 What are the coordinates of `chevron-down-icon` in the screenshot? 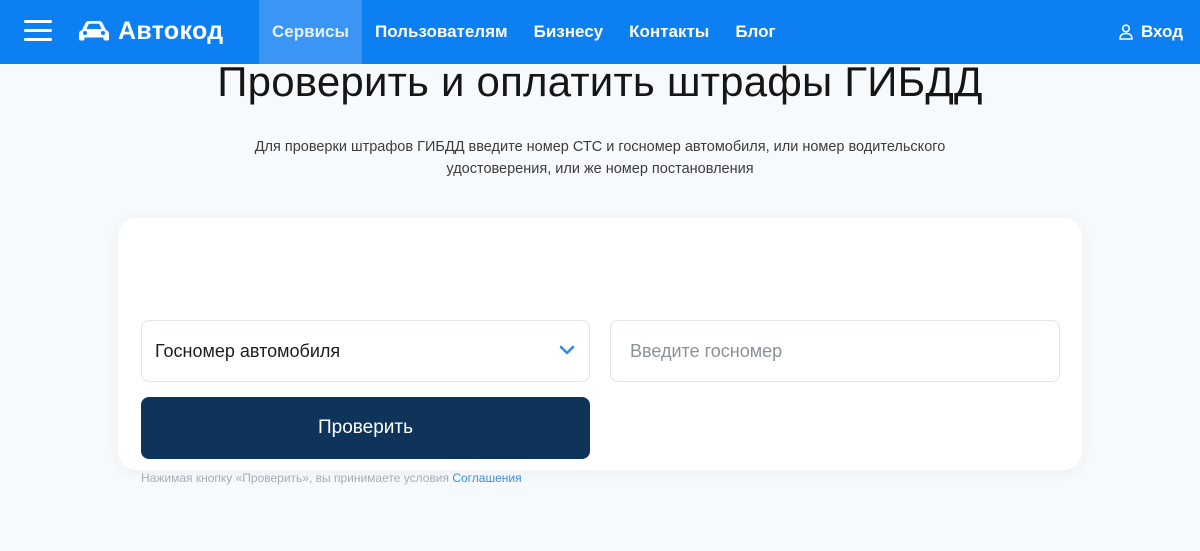 It's located at (567, 350).